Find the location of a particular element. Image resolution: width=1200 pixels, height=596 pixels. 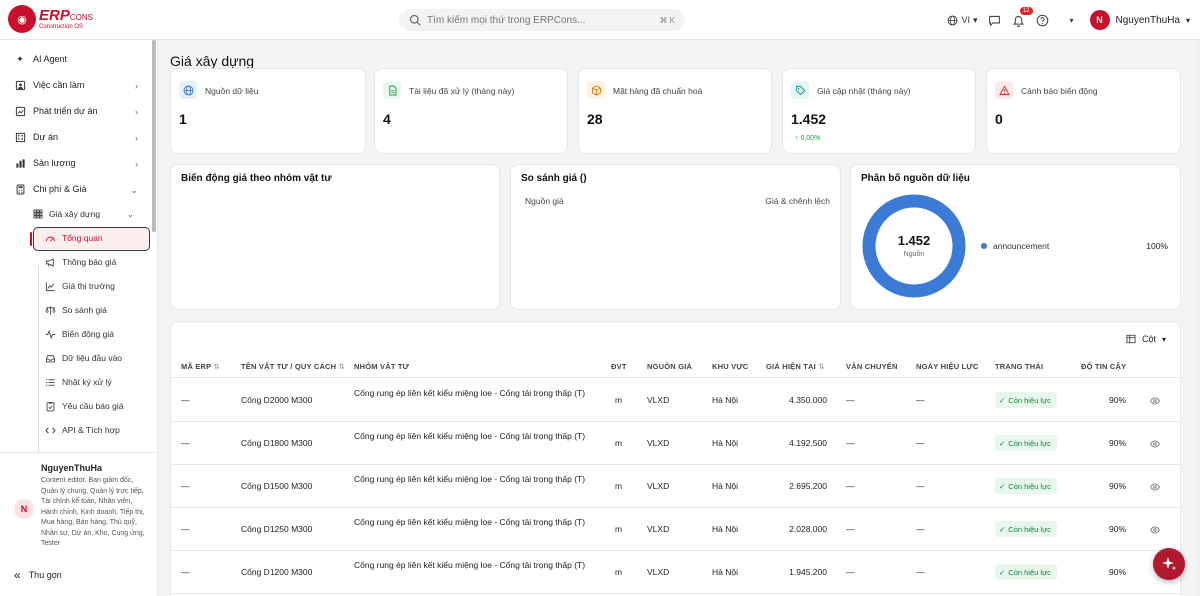

columns-button: Cột ▾ is located at coordinates (1146, 339).